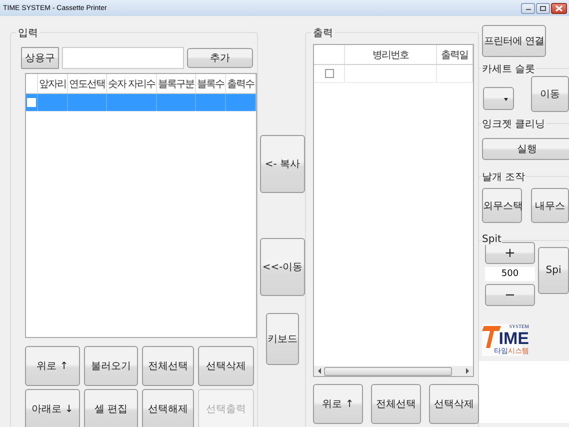 The image size is (569, 427). Describe the element at coordinates (323, 33) in the screenshot. I see `group-title: 출력` at that location.